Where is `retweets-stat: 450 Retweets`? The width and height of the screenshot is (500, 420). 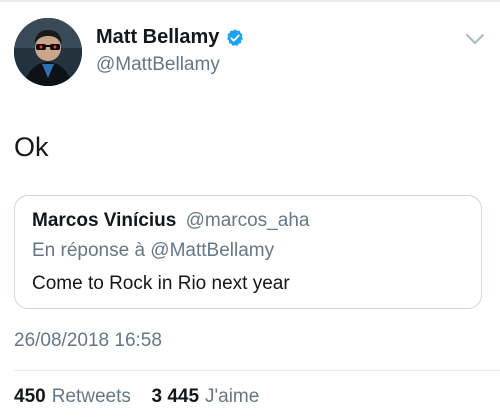 retweets-stat: 450 Retweets is located at coordinates (75, 396).